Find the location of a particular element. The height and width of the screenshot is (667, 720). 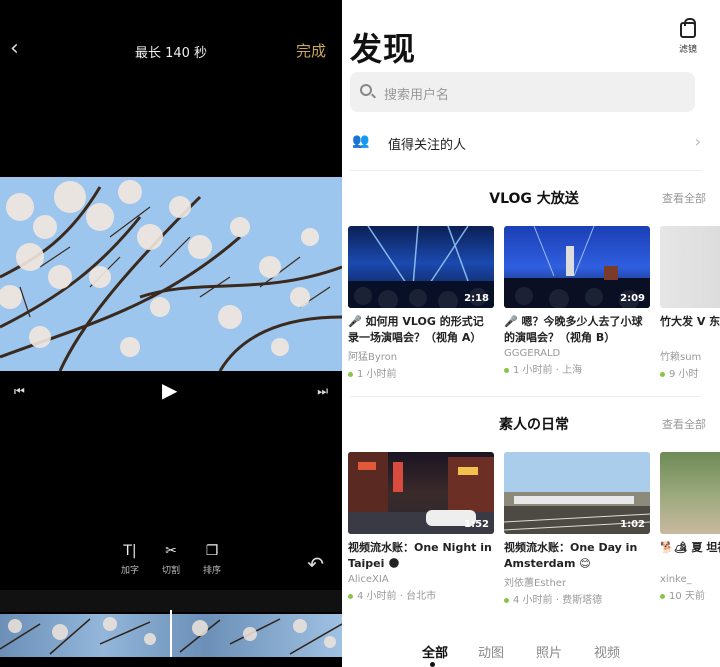

video-thumbnail: 2:09 is located at coordinates (577, 267).